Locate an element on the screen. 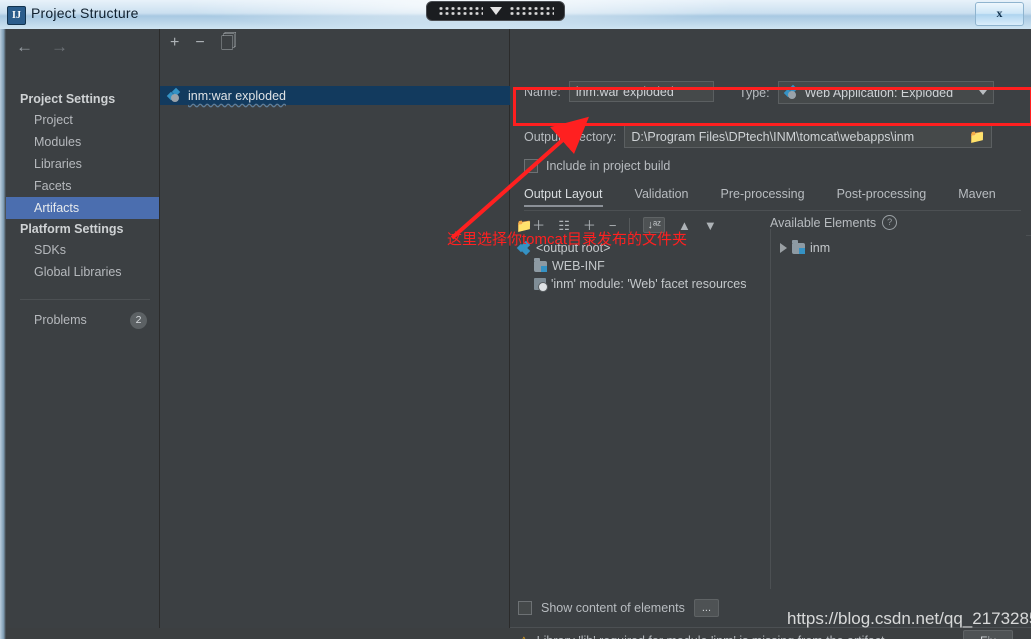 Image resolution: width=1031 pixels, height=639 pixels. artifact-type-icon is located at coordinates (791, 92).